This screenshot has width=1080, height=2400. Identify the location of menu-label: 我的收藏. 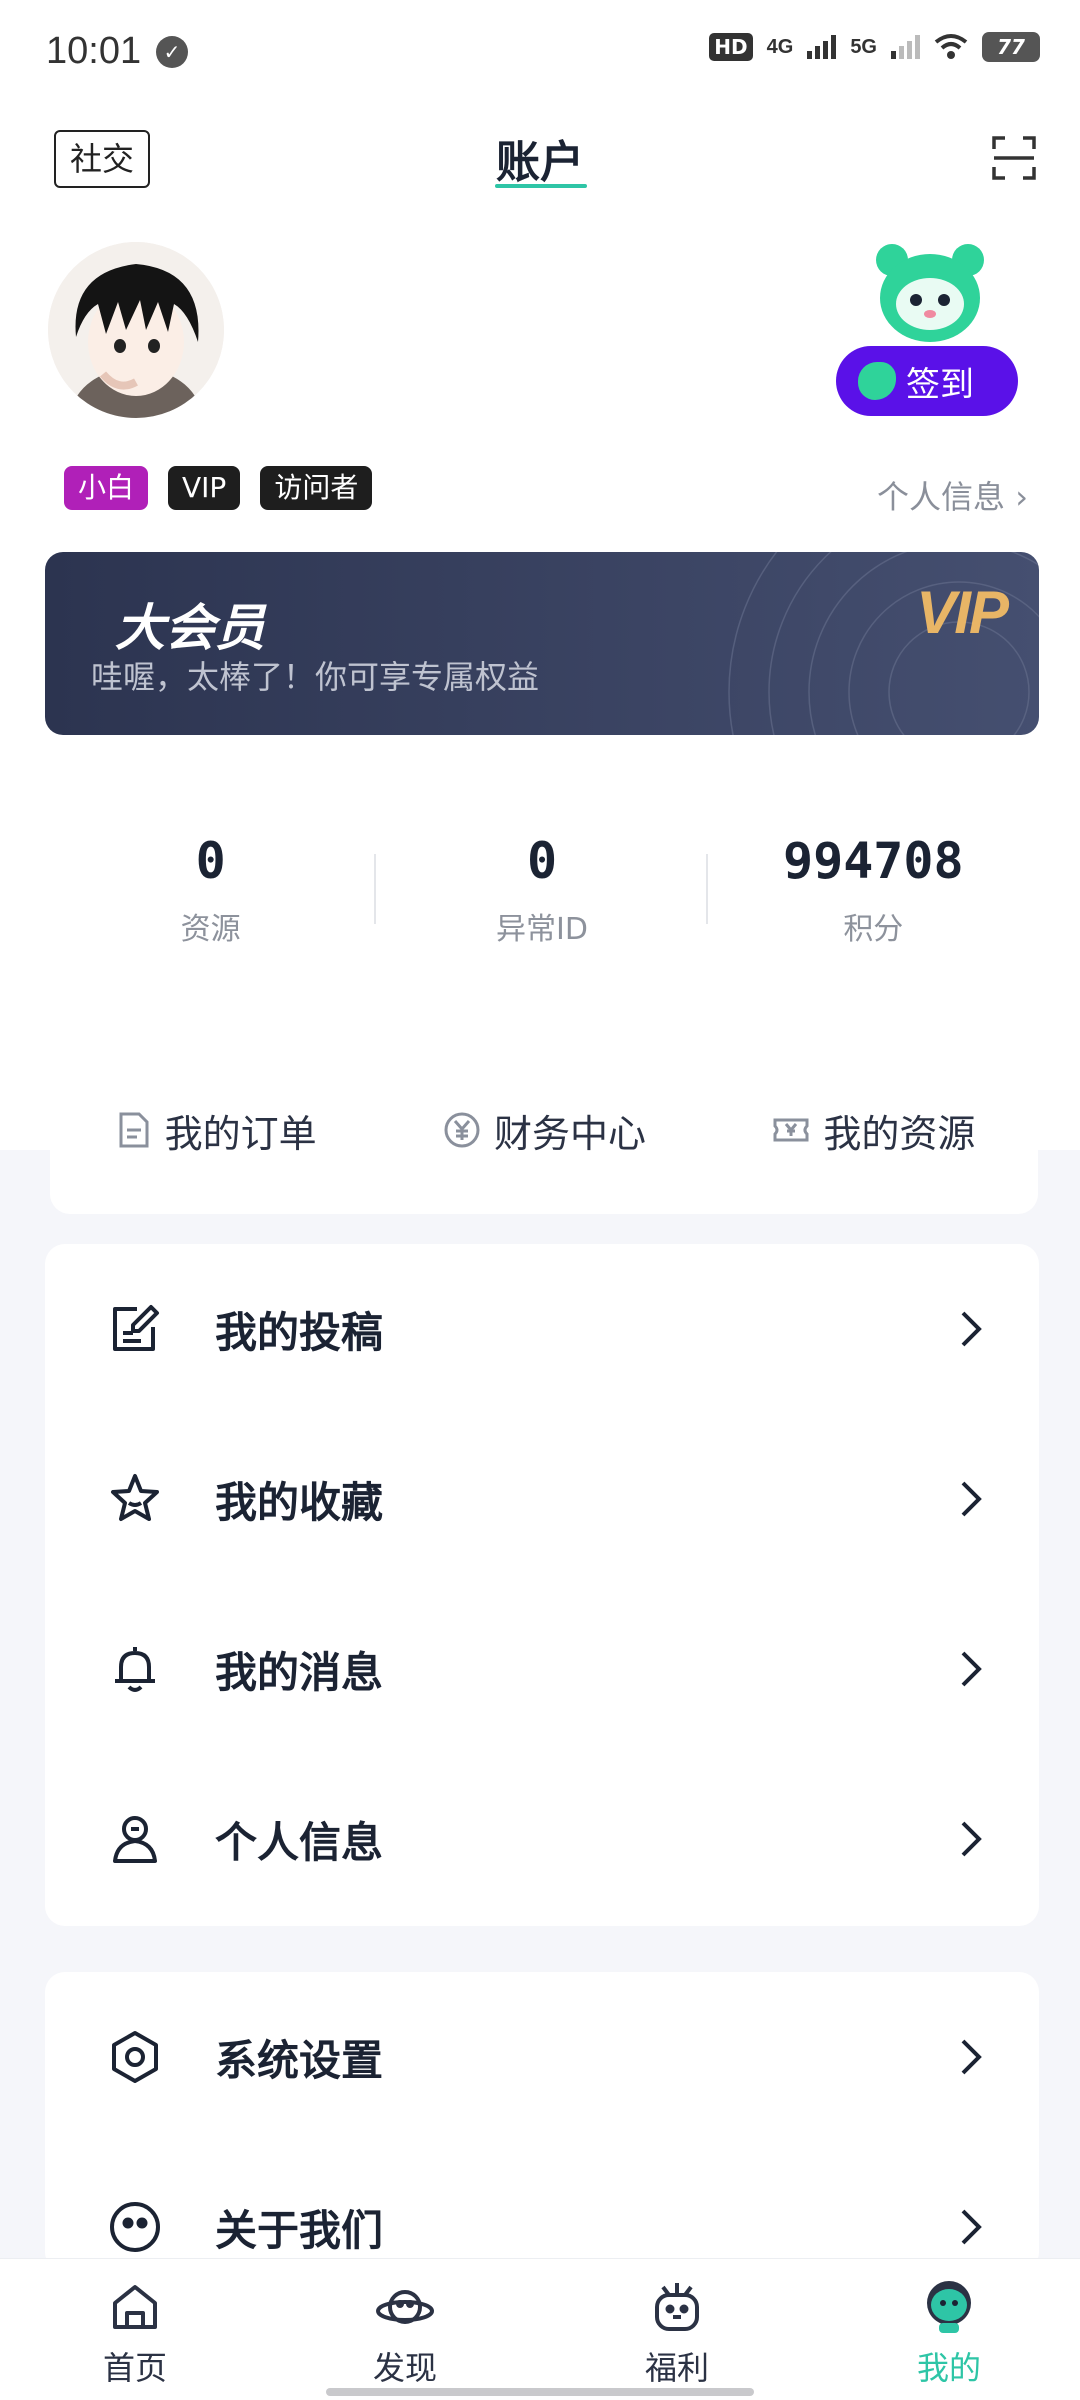
(299, 1502).